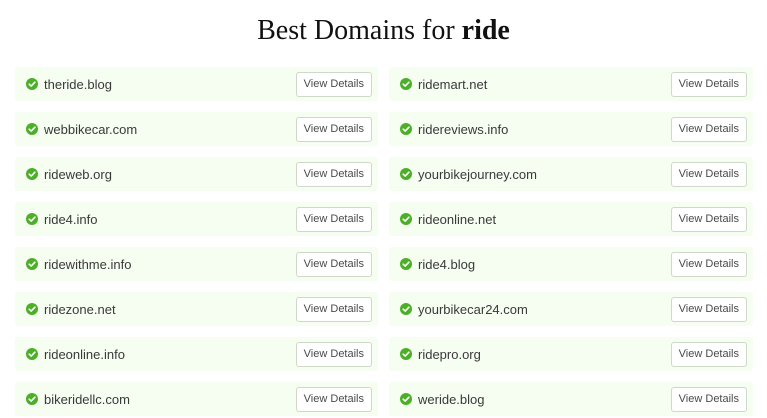 The width and height of the screenshot is (767, 418). Describe the element at coordinates (473, 309) in the screenshot. I see `domain-name: yourbikecar24.com` at that location.